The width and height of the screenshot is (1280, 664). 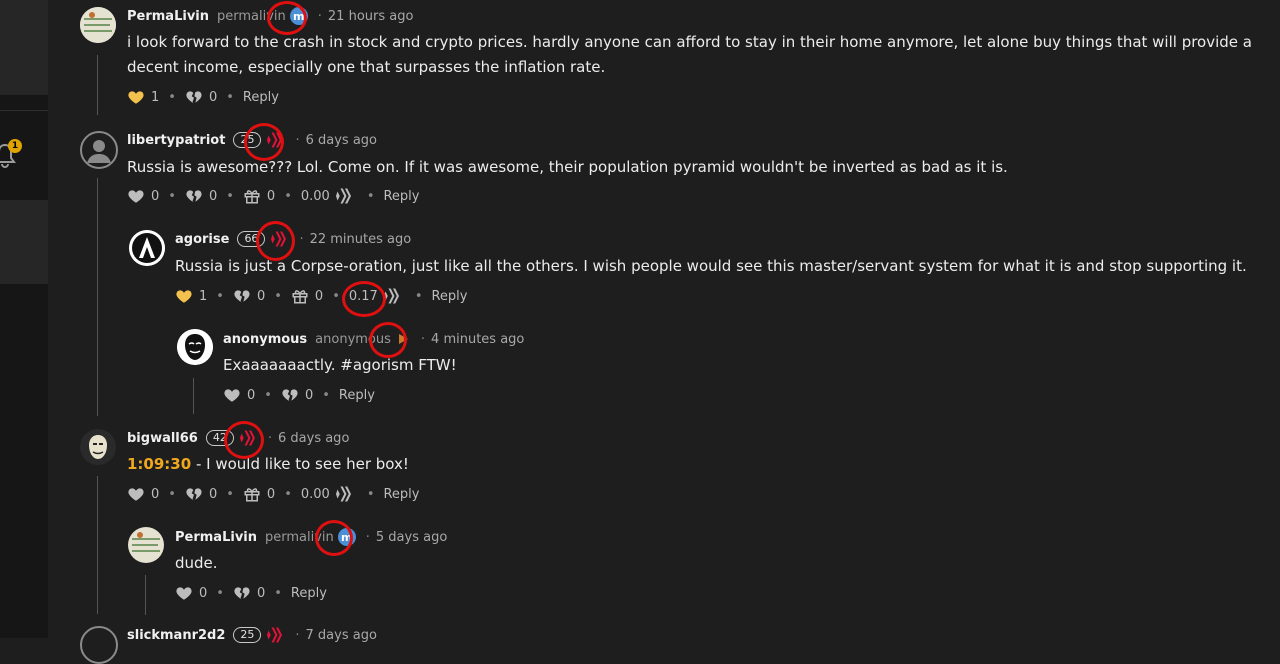 What do you see at coordinates (196, 563) in the screenshot?
I see `comment-text: dude.` at bounding box center [196, 563].